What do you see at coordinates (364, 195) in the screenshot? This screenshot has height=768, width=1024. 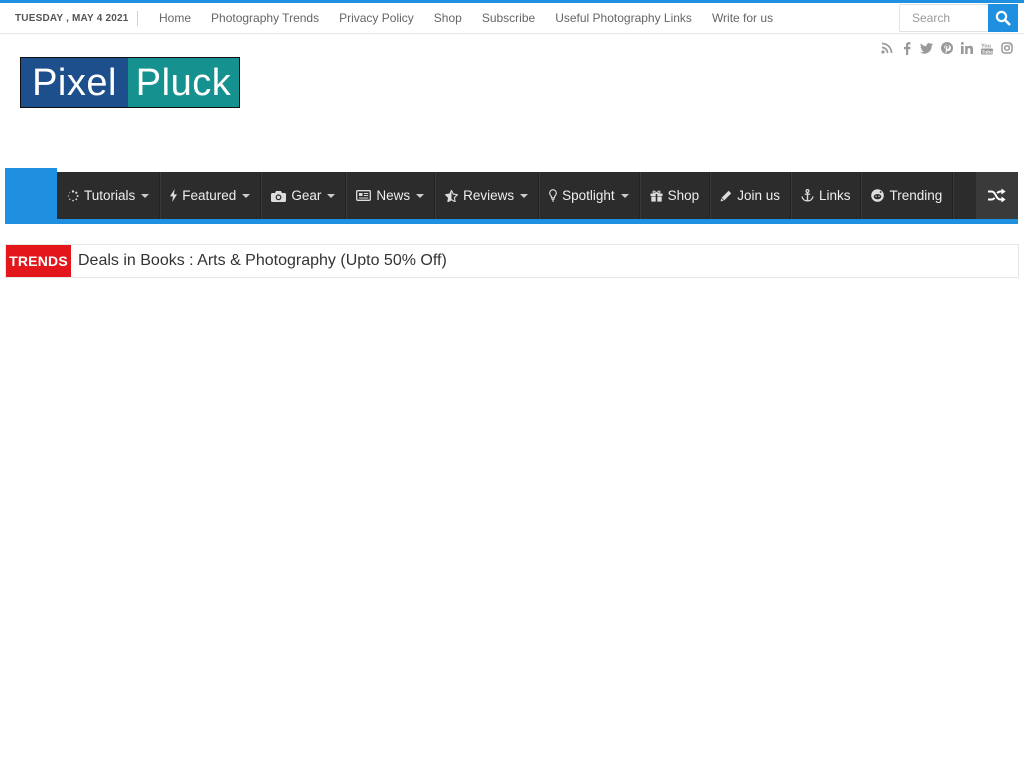 I see `newspaper-icon` at bounding box center [364, 195].